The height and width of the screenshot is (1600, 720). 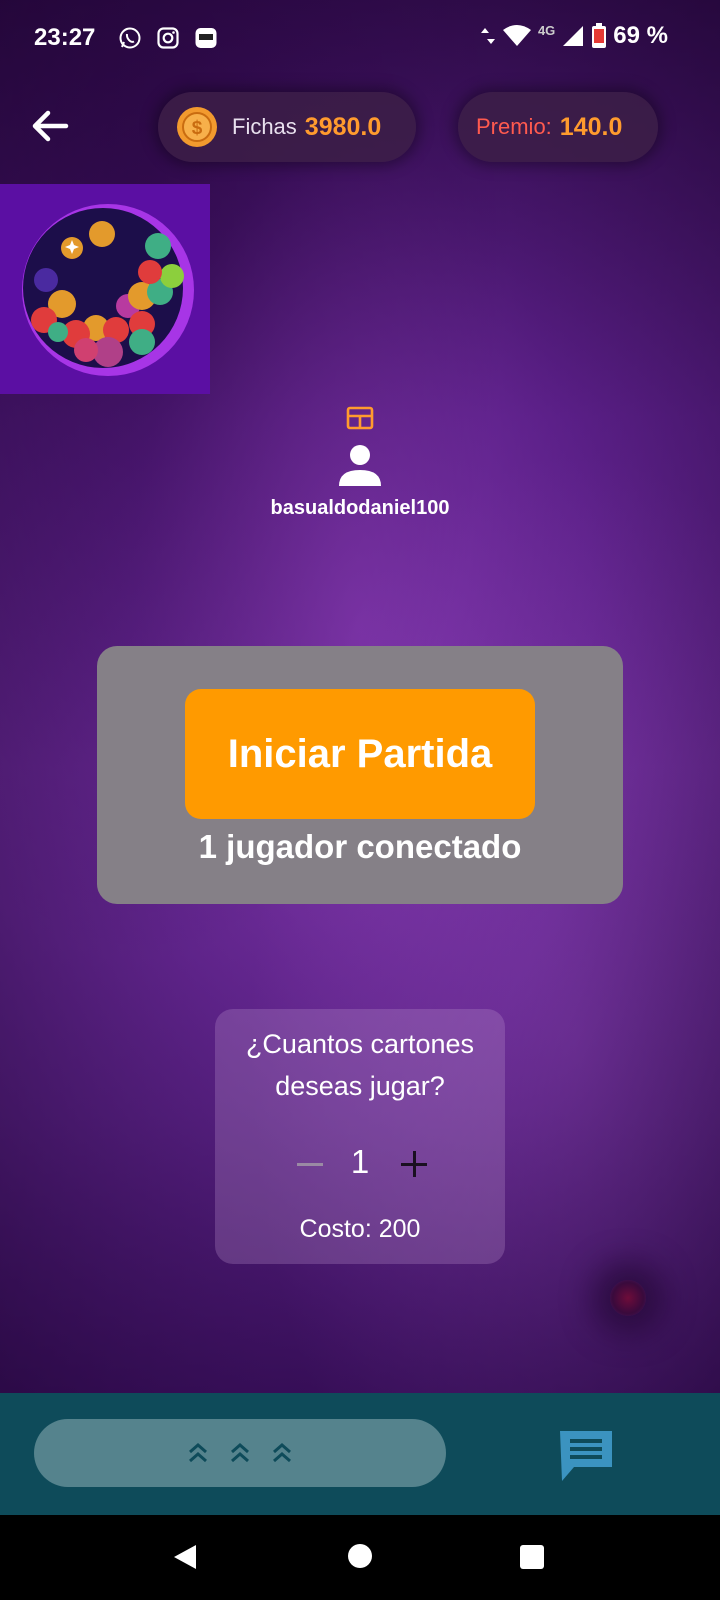 I want to click on signal-icon, so click(x=573, y=36).